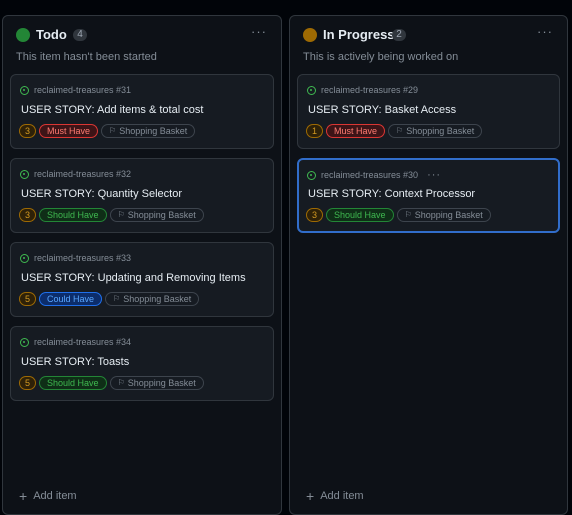 This screenshot has width=572, height=515. What do you see at coordinates (124, 258) in the screenshot?
I see `issue-number: #33` at bounding box center [124, 258].